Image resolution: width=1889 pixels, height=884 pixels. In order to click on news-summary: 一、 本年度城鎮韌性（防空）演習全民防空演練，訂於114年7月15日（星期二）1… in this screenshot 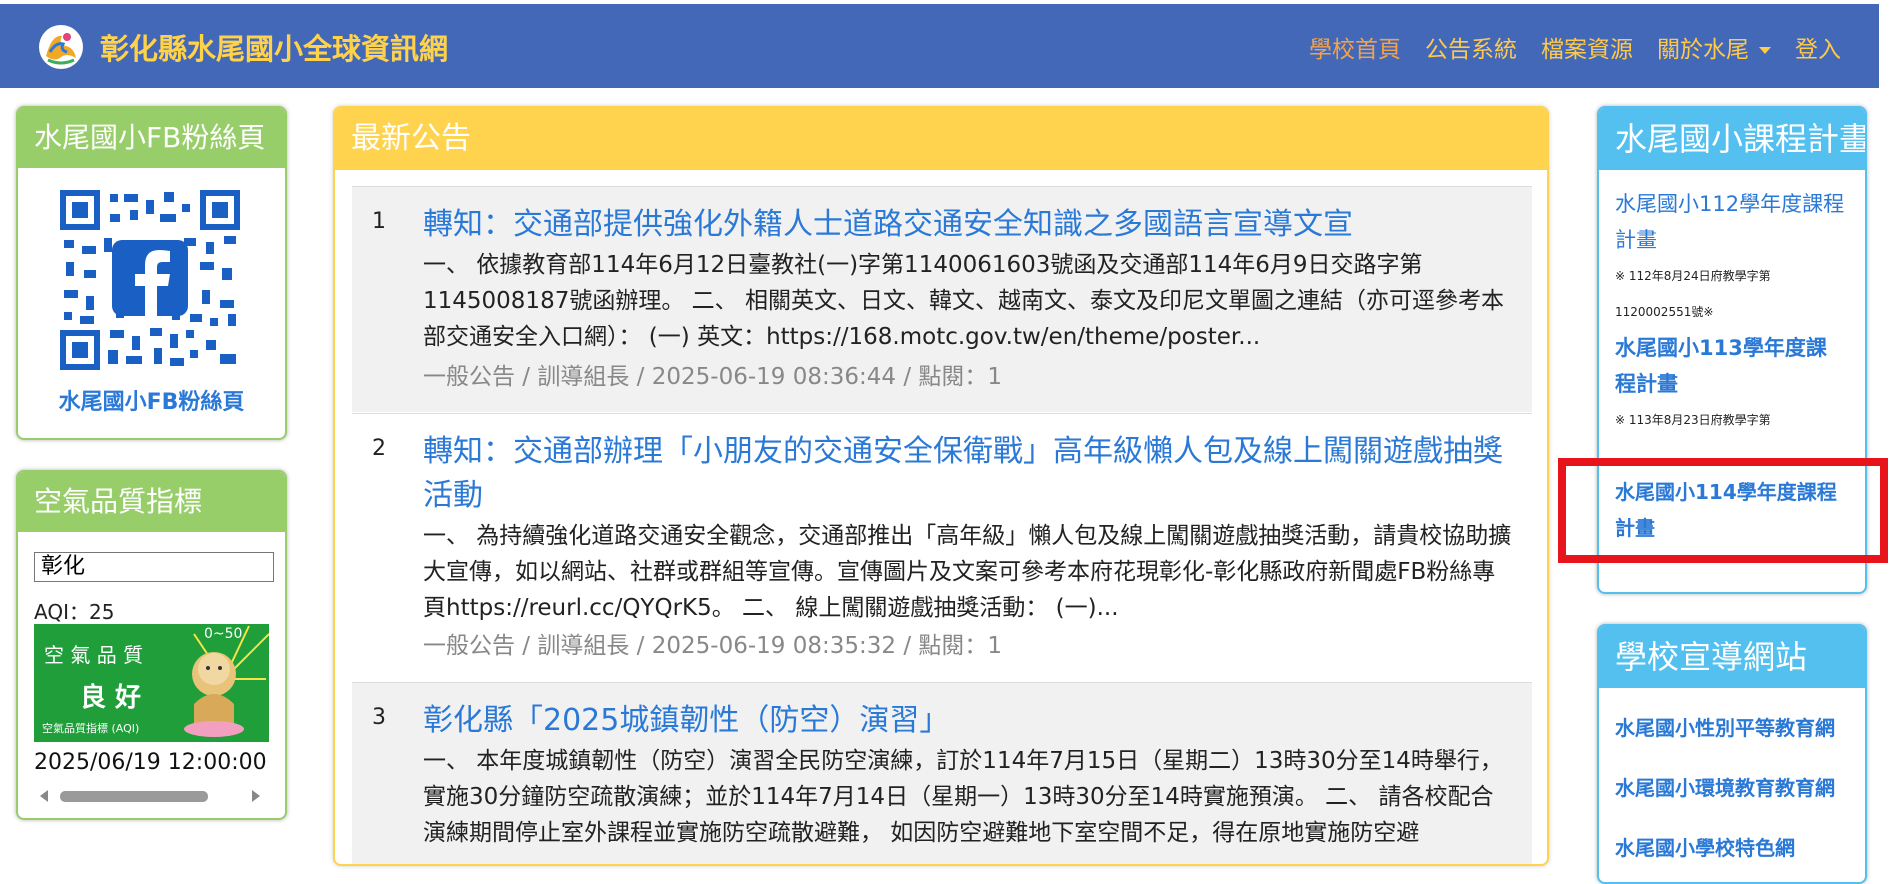, I will do `click(963, 797)`.